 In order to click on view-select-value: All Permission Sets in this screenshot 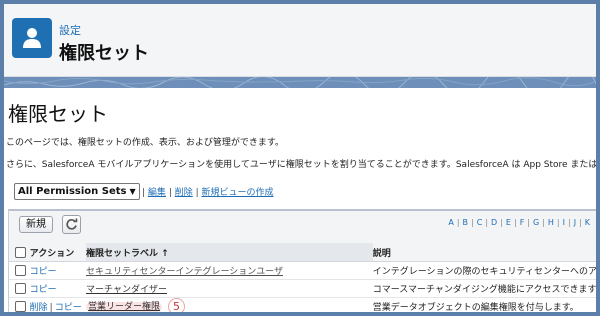, I will do `click(72, 191)`.